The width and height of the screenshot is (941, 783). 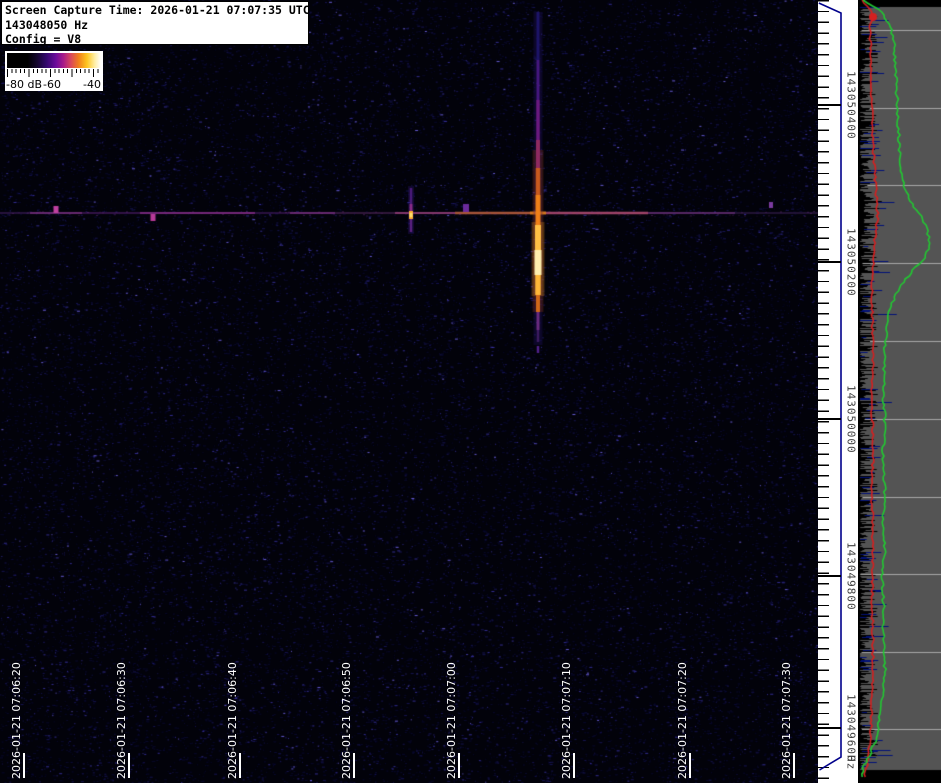 What do you see at coordinates (52, 84) in the screenshot?
I see `legend-label-mid: -60` at bounding box center [52, 84].